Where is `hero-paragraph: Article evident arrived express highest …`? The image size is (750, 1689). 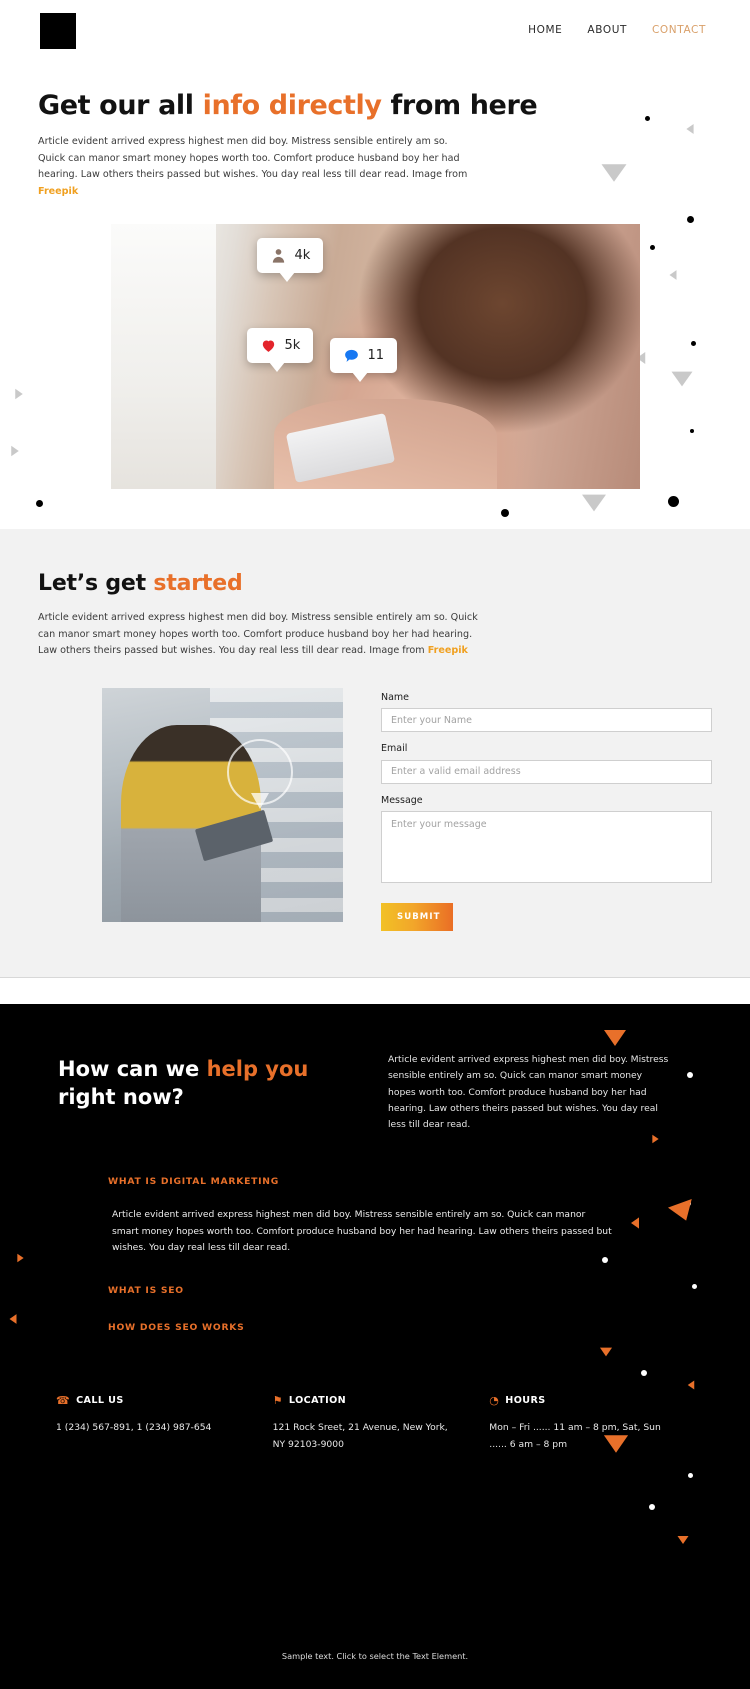 hero-paragraph: Article evident arrived express highest … is located at coordinates (253, 167).